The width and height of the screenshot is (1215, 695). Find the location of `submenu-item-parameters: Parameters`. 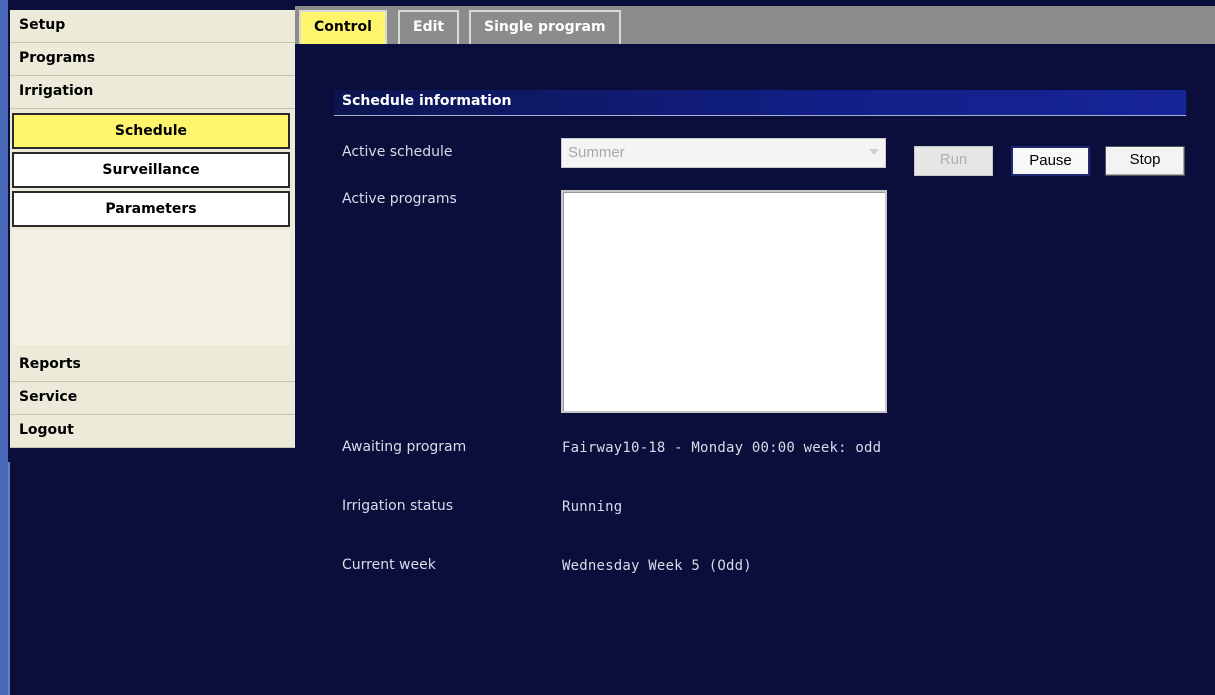

submenu-item-parameters: Parameters is located at coordinates (151, 209).